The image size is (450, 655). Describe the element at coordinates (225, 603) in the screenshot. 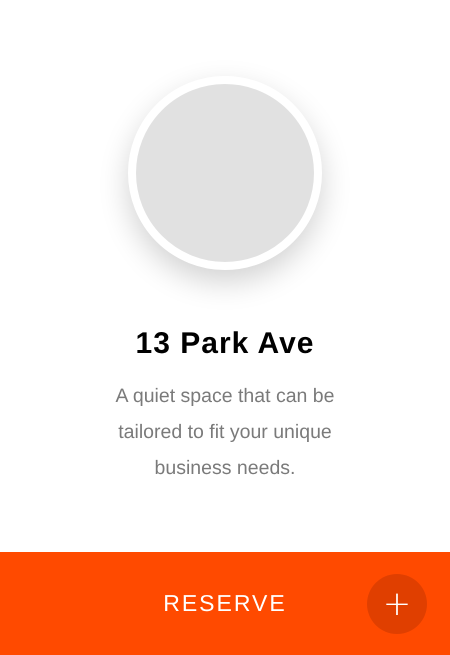

I see `reserve-button: RESERVE` at that location.